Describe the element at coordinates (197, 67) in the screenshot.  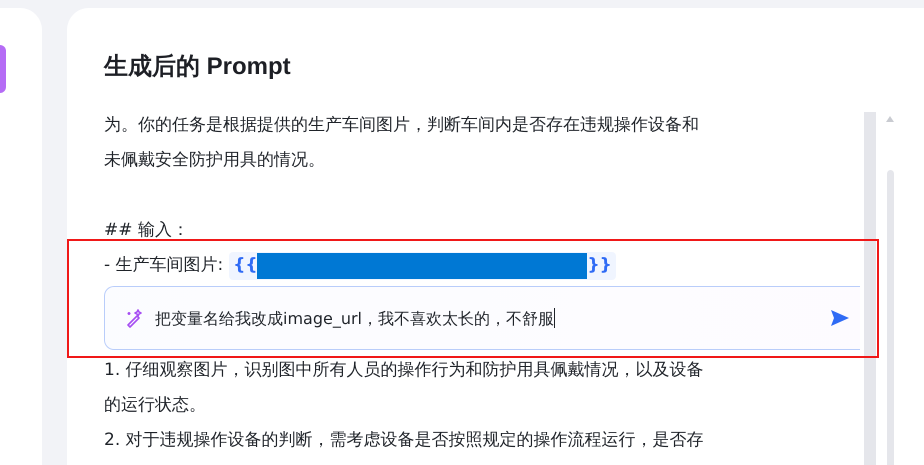
I see `panel-title: 生成后的 Prompt` at that location.